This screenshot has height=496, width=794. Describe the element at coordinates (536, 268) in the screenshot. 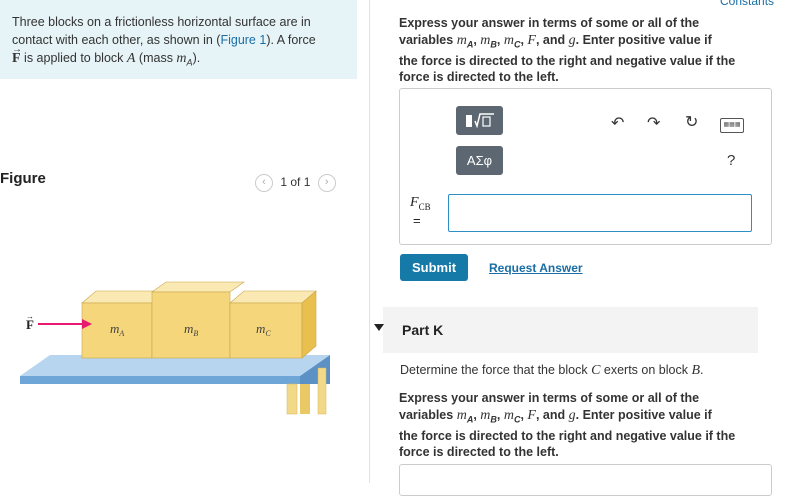

I see `request-answer-link: Request Answer` at that location.